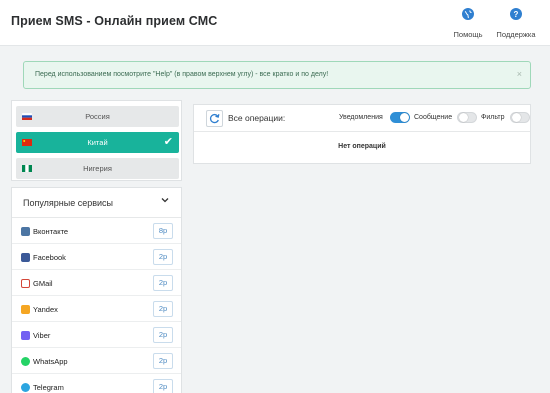 This screenshot has width=550, height=393. Describe the element at coordinates (520, 117) in the screenshot. I see `filter-toggle` at that location.